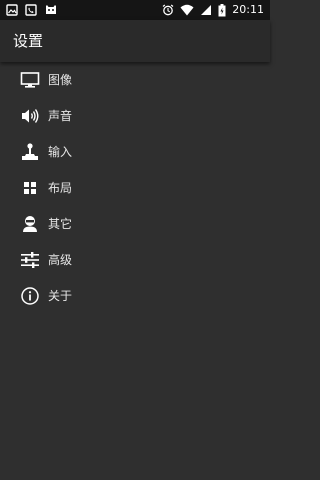  What do you see at coordinates (135, 10) in the screenshot?
I see `status-bar: 20:11` at bounding box center [135, 10].